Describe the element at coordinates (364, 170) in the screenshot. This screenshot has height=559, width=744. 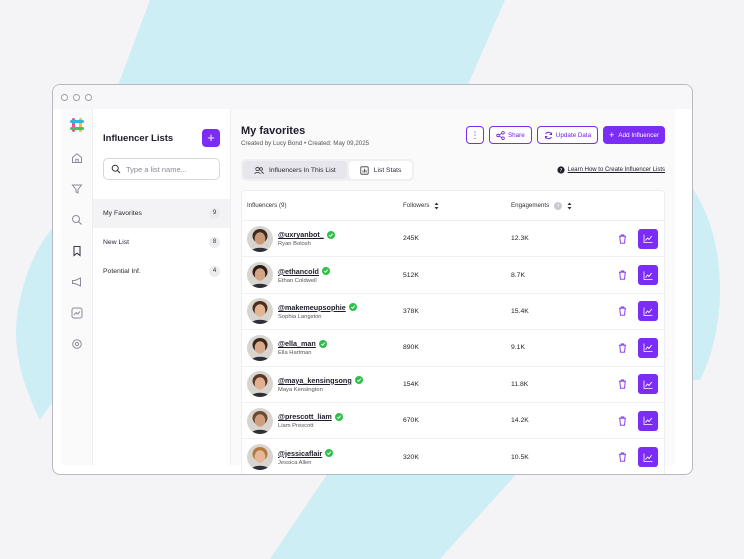
I see `stats-icon` at that location.